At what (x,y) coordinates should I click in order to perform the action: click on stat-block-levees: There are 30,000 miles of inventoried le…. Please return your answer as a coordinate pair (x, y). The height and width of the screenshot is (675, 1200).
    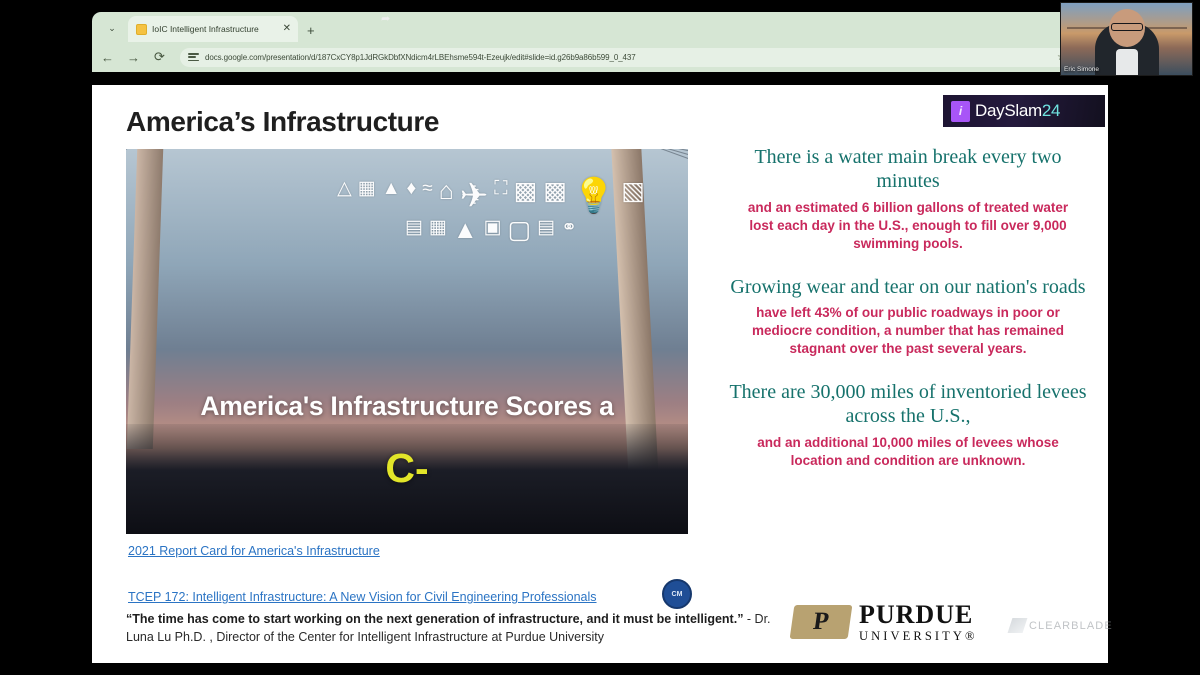
    Looking at the image, I should click on (908, 425).